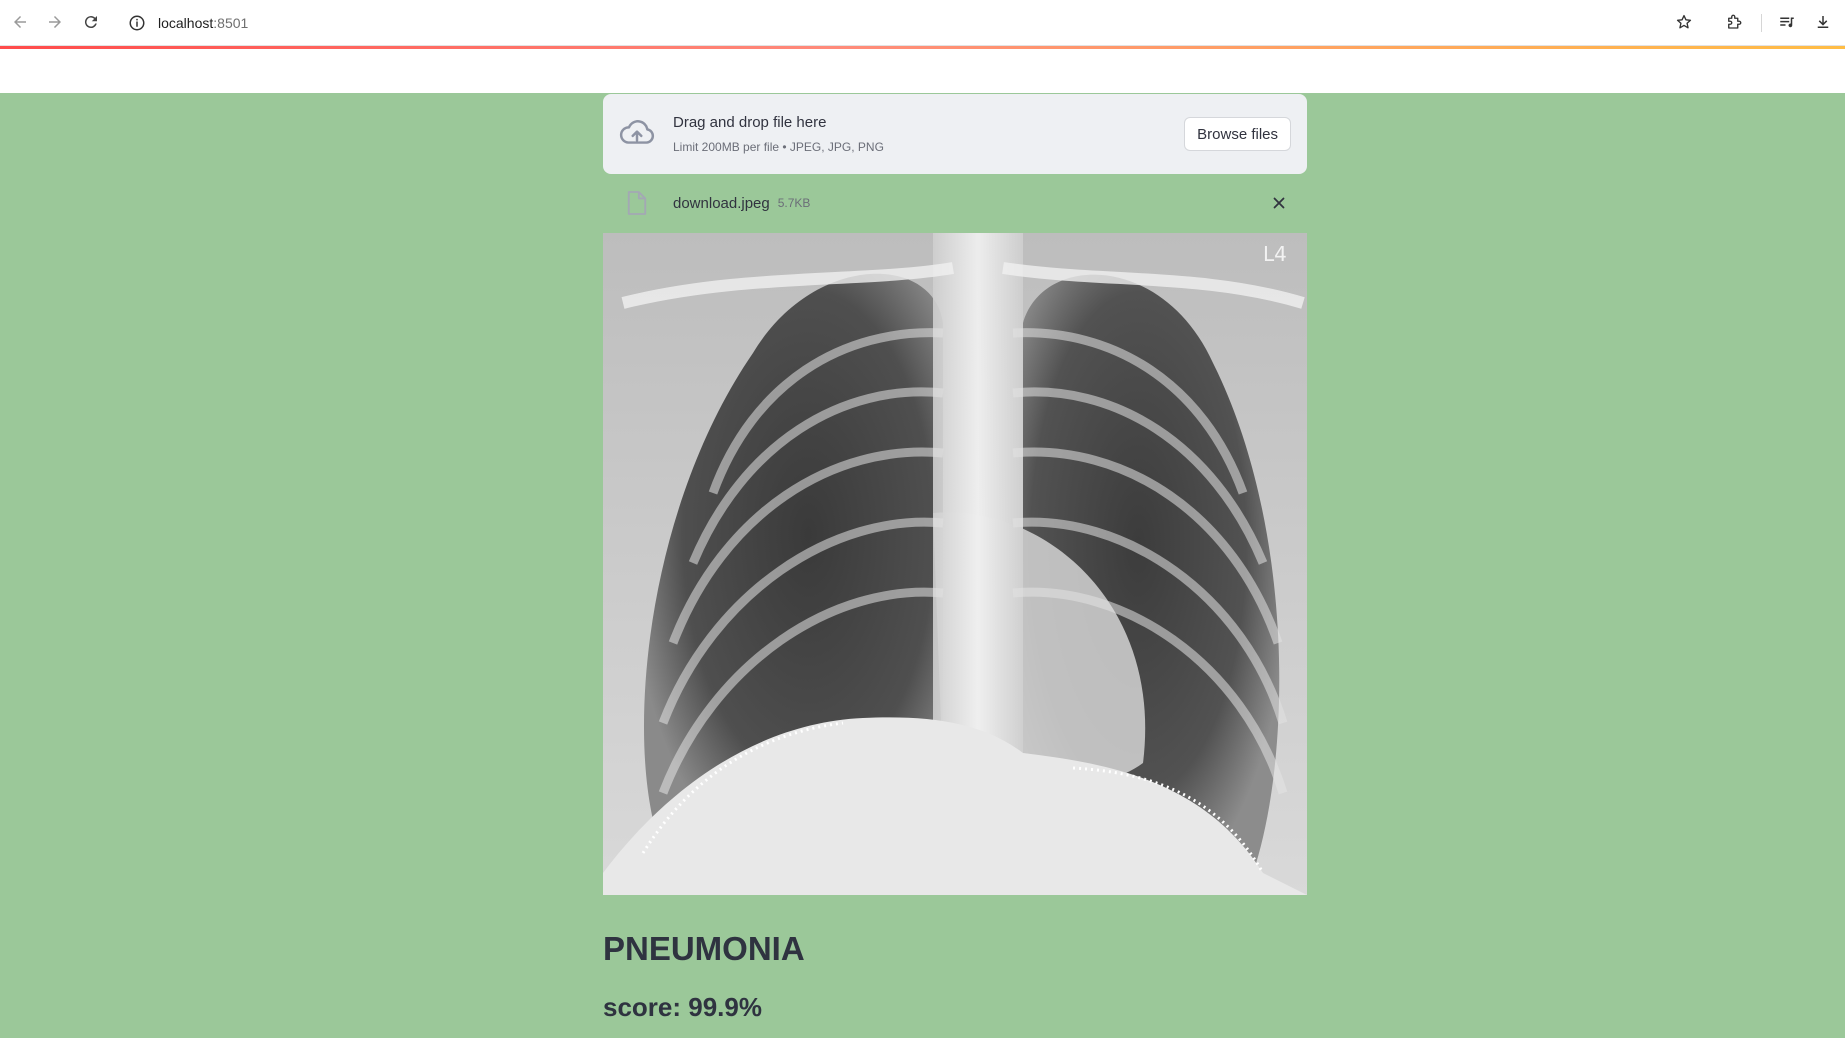 The height and width of the screenshot is (1038, 1845). What do you see at coordinates (1823, 22) in the screenshot?
I see `download-icon` at bounding box center [1823, 22].